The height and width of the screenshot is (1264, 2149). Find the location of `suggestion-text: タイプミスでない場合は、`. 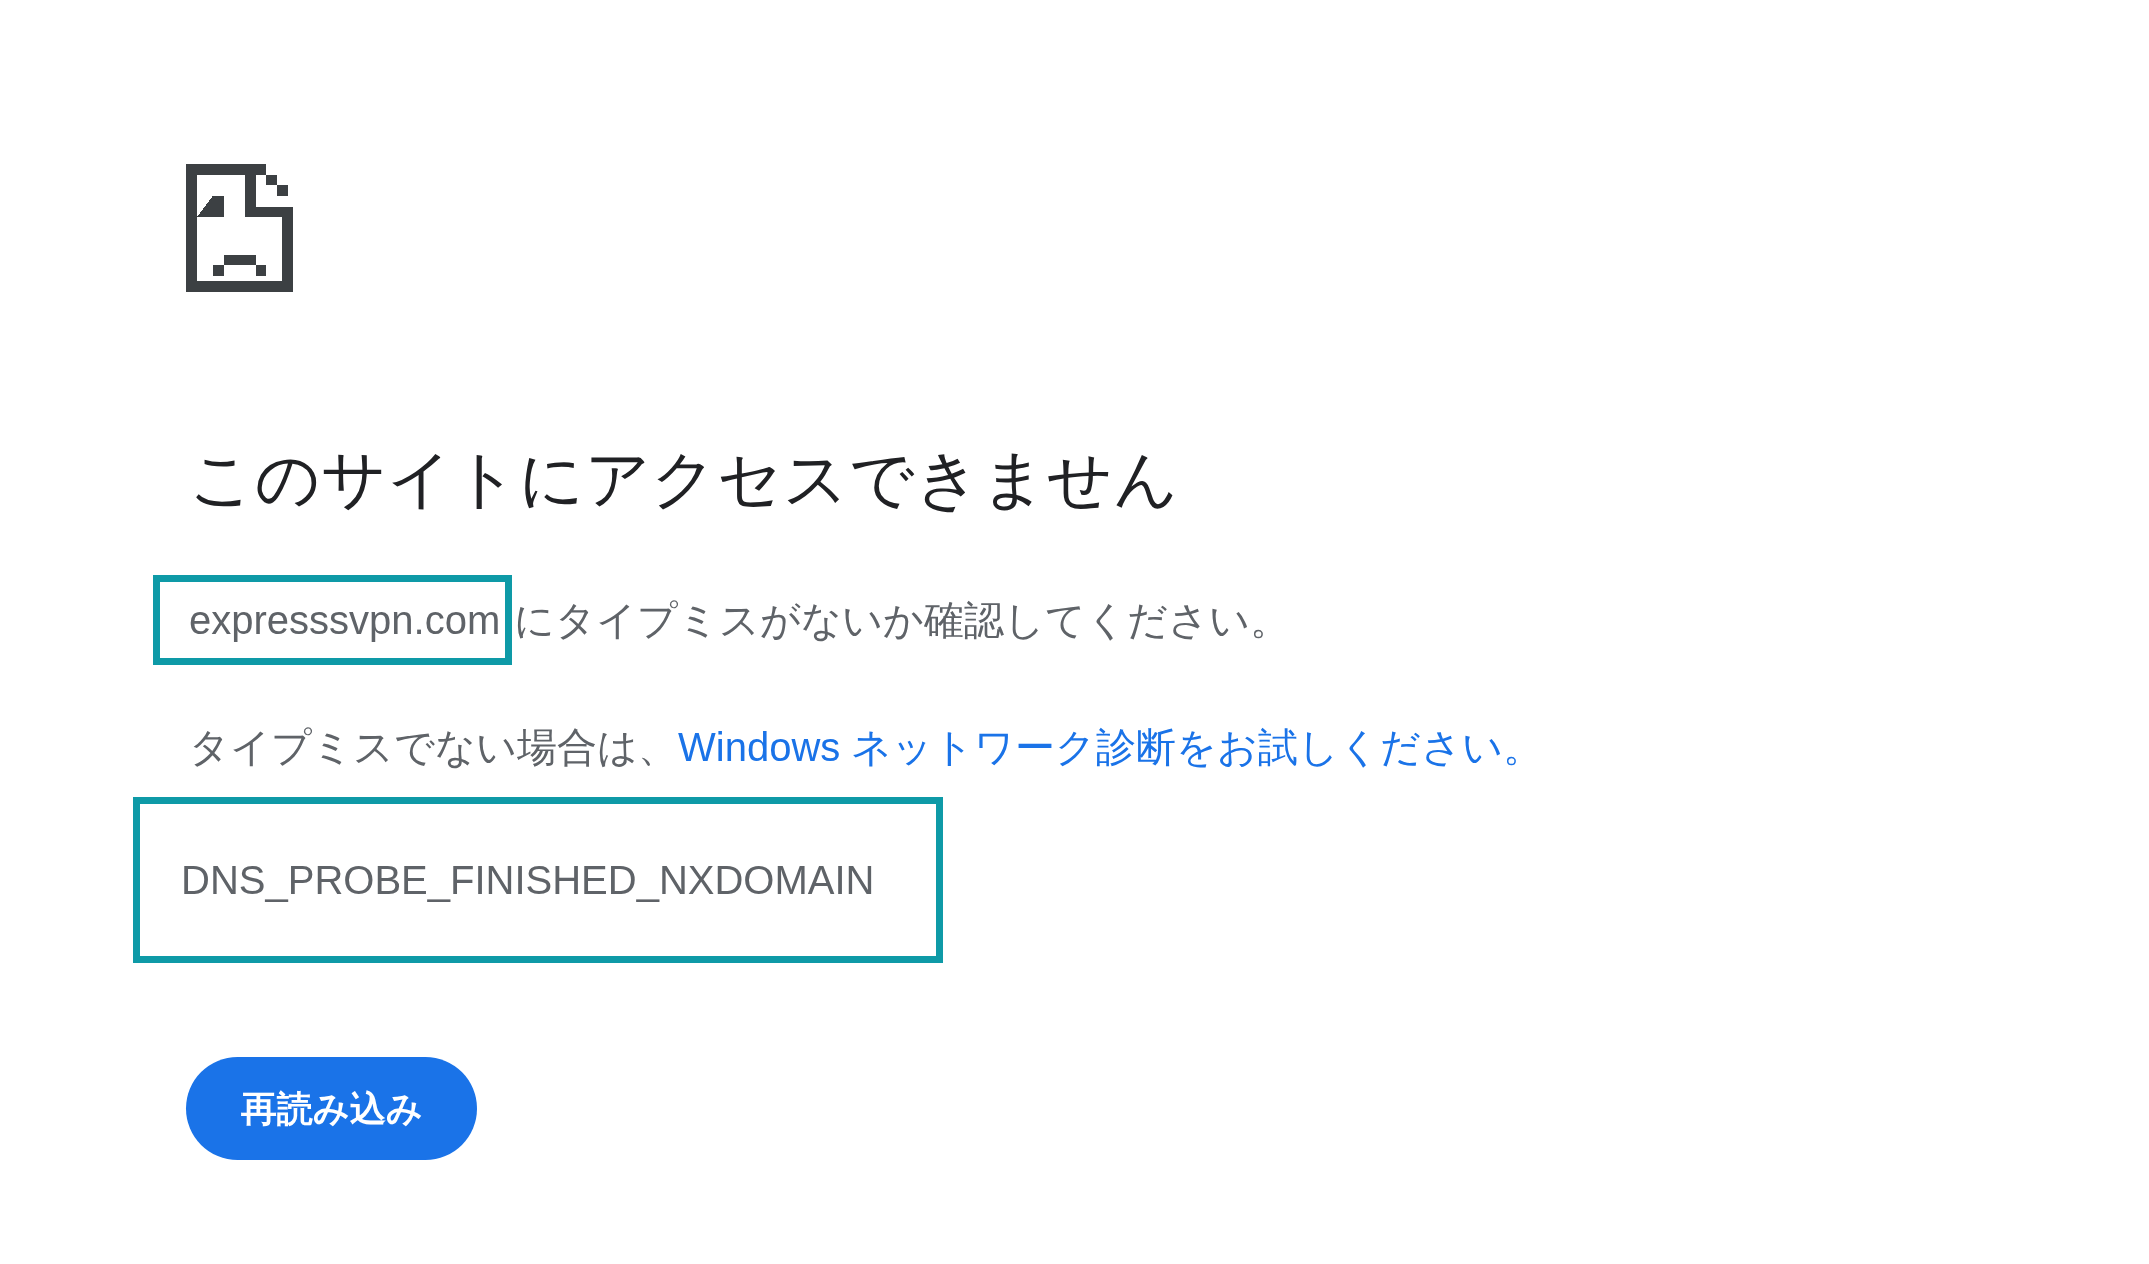

suggestion-text: タイプミスでない場合は、 is located at coordinates (433, 747).